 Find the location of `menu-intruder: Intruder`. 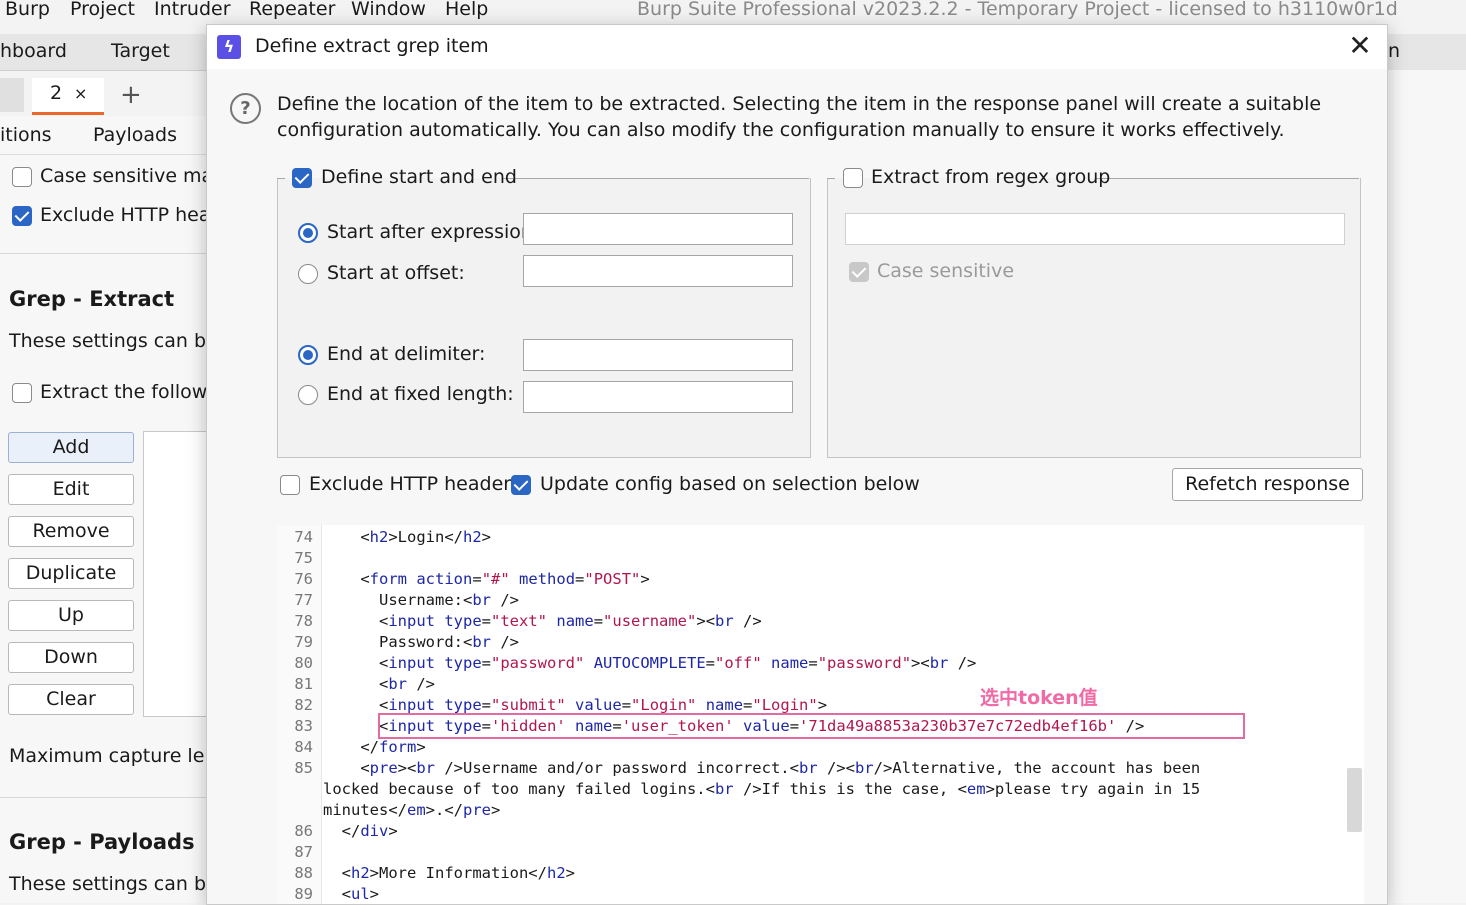

menu-intruder: Intruder is located at coordinates (192, 10).